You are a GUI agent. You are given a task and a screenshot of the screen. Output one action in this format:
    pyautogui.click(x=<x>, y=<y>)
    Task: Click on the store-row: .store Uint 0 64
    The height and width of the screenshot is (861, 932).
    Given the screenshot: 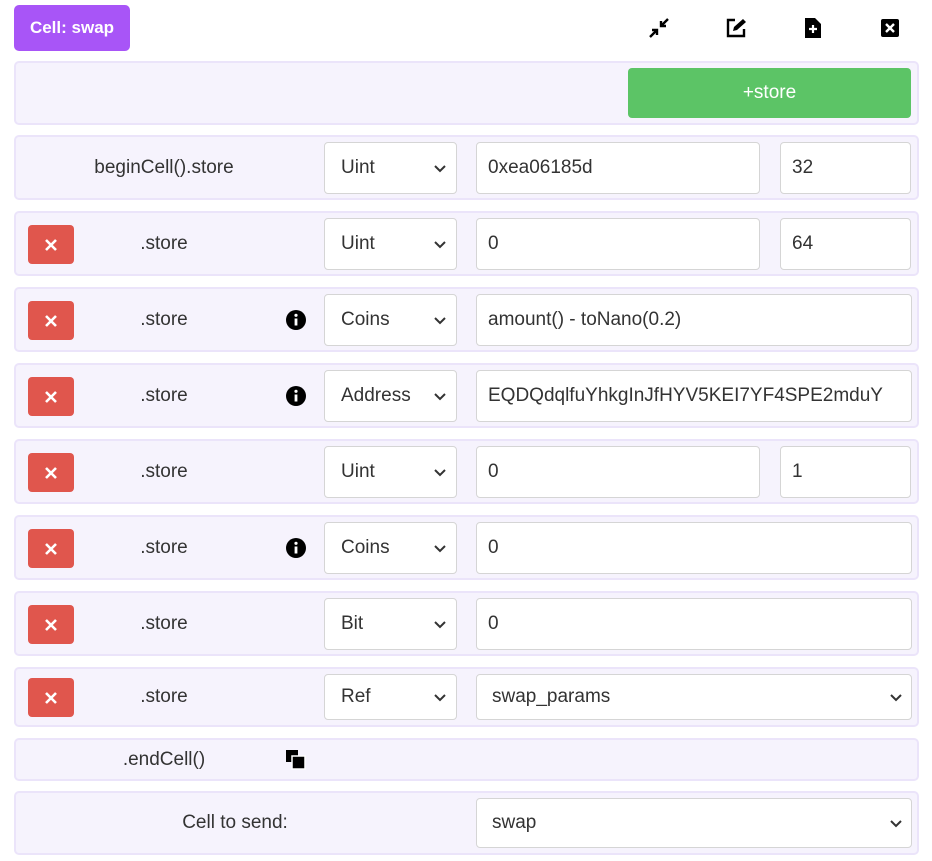 What is the action you would take?
    pyautogui.click(x=466, y=243)
    